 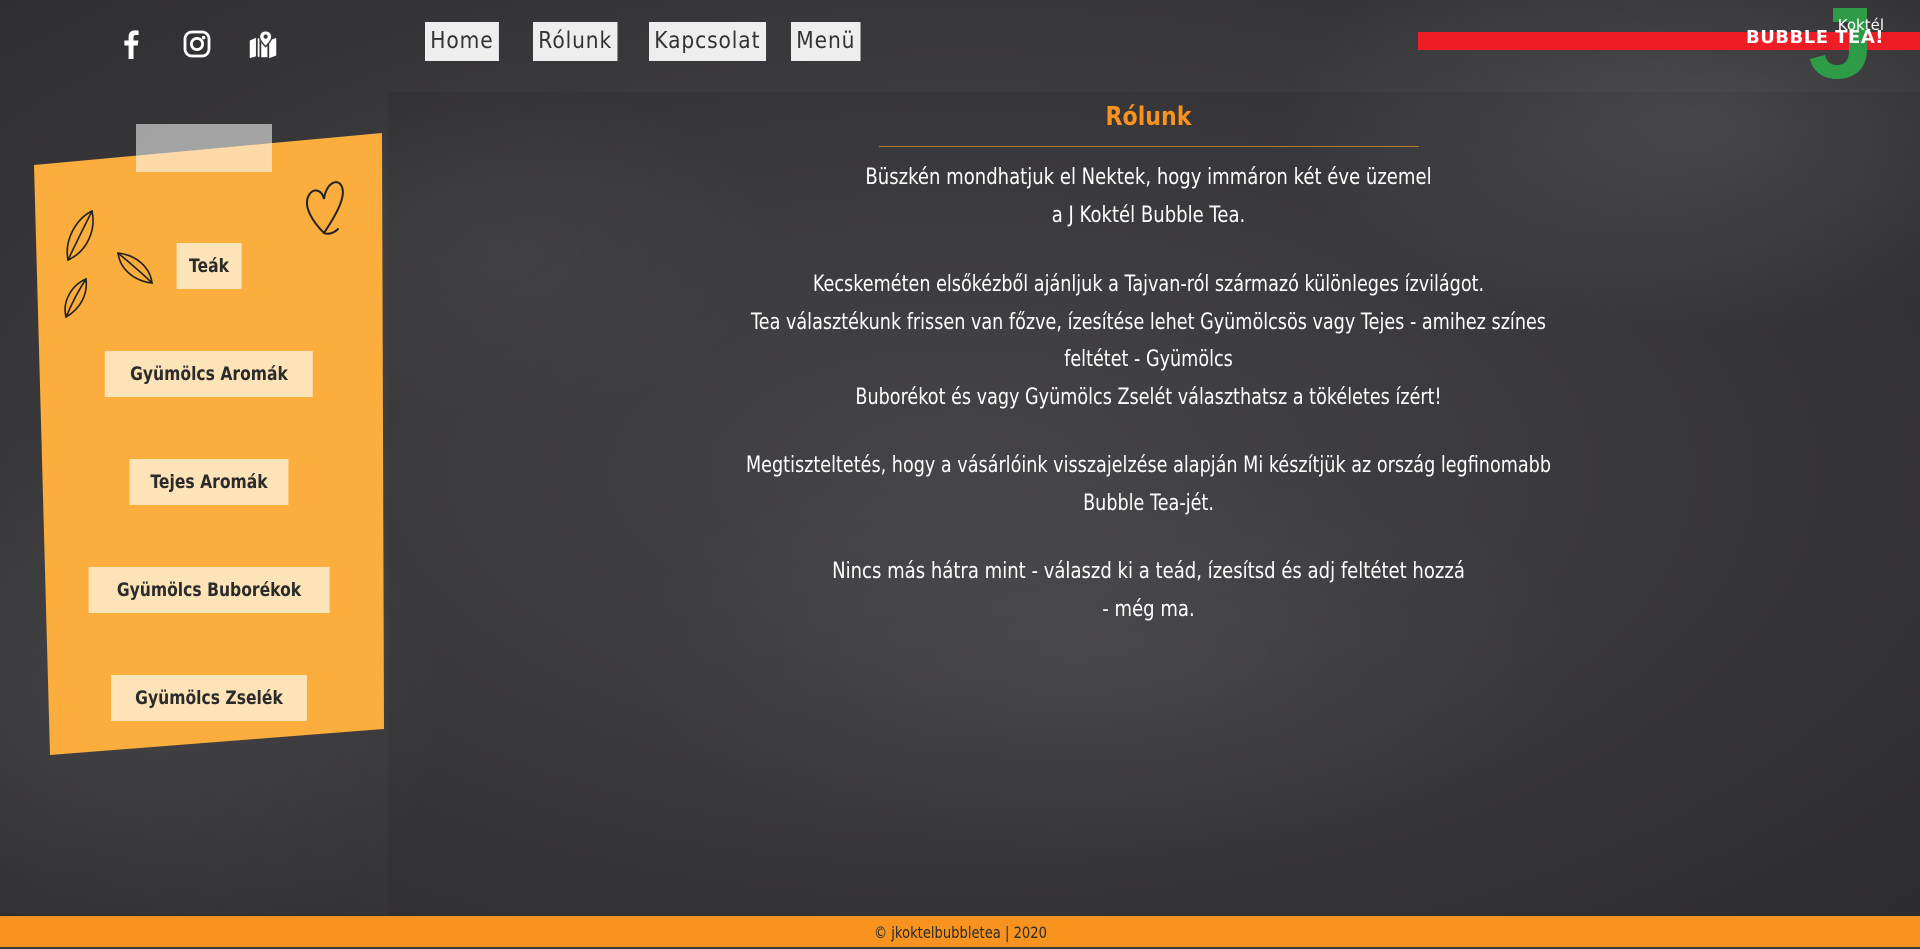 I want to click on category-gyumolcs-buborekok: Gyümölcs Buborékok, so click(x=209, y=590).